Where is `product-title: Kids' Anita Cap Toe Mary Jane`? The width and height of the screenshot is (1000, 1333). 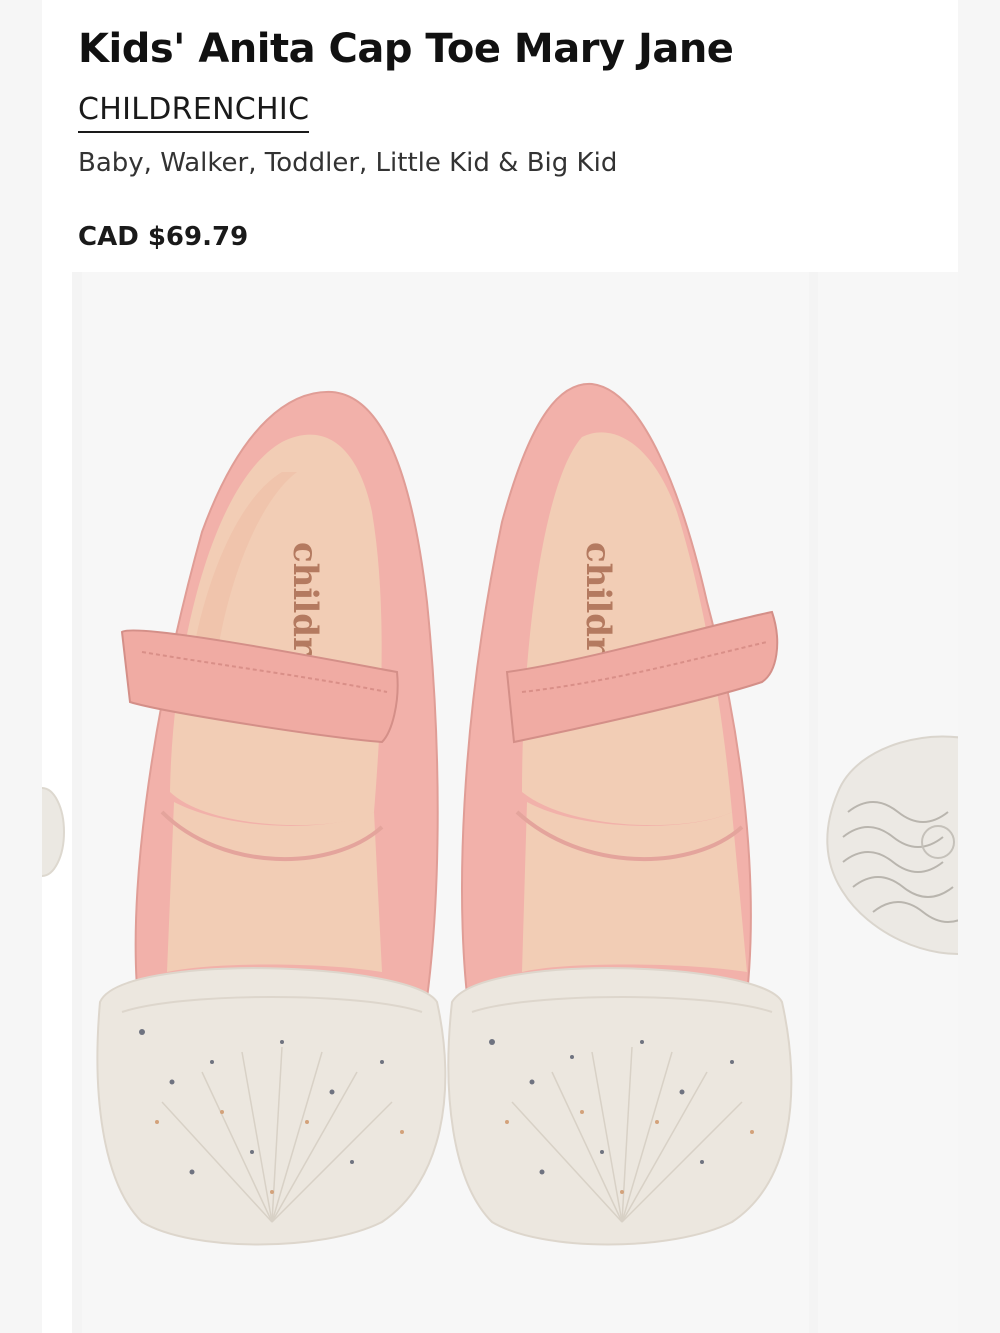 product-title: Kids' Anita Cap Toe Mary Jane is located at coordinates (406, 49).